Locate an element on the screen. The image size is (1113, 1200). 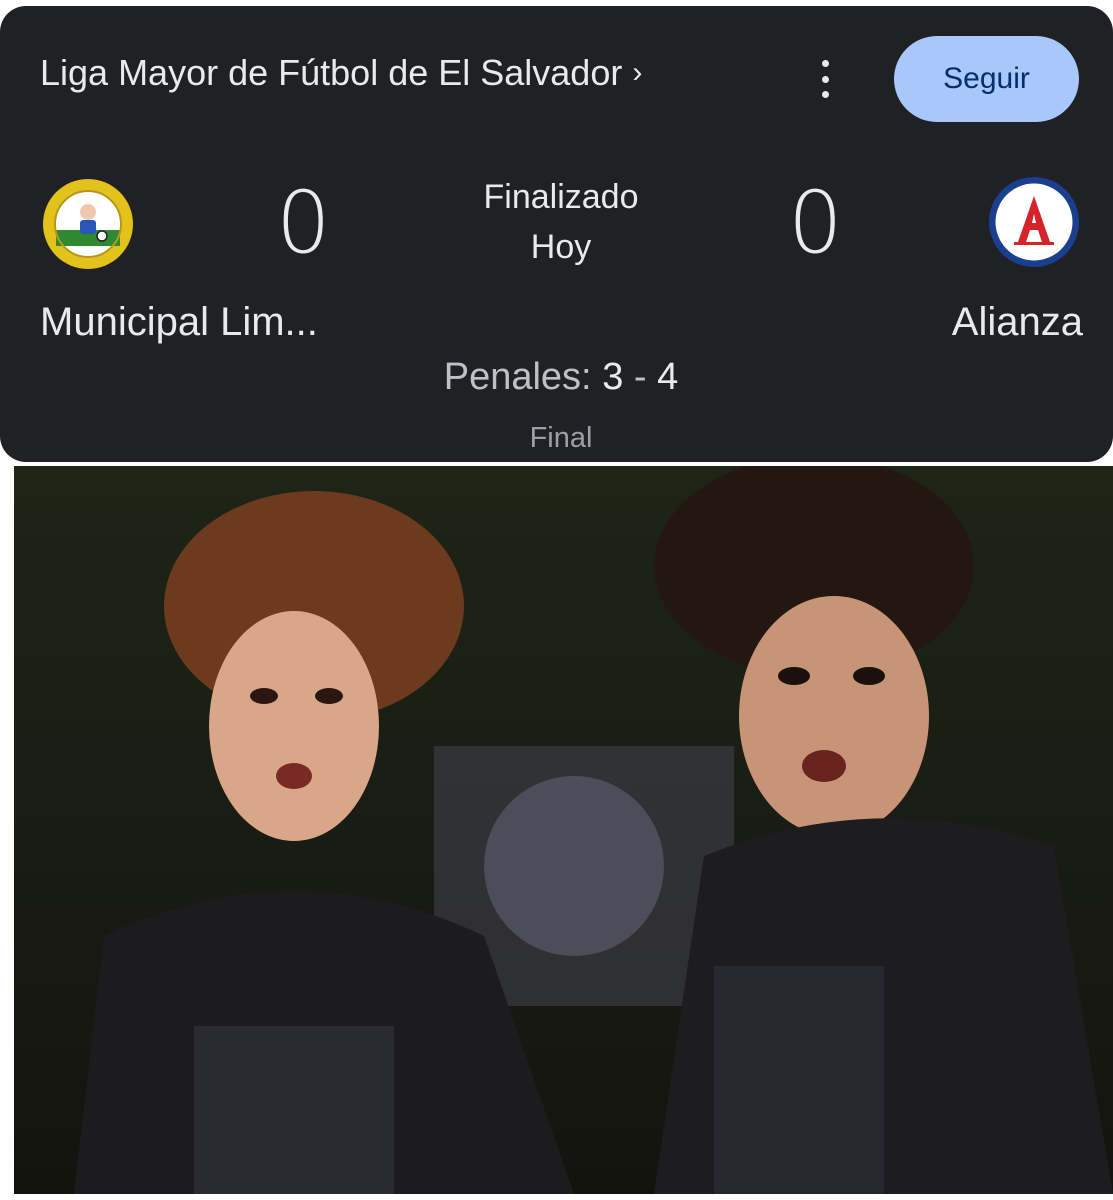
away-score: 0 is located at coordinates (815, 223).